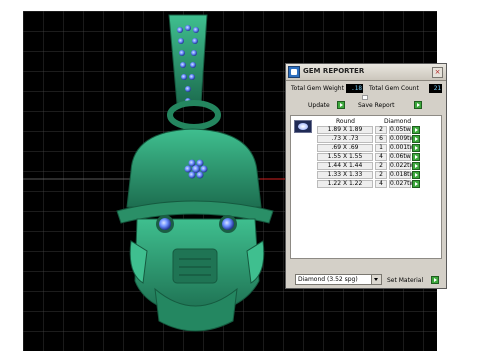 This screenshot has width=480, height=360. What do you see at coordinates (334, 71) in the screenshot?
I see `panel-title: GEM REPORTER` at bounding box center [334, 71].